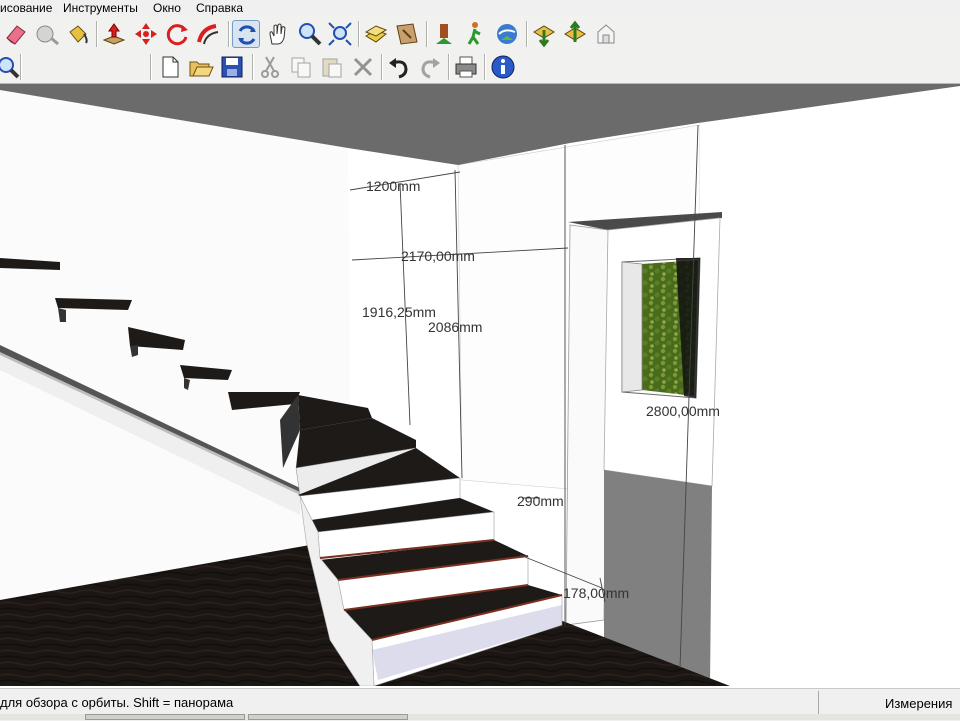 The height and width of the screenshot is (721, 960). I want to click on measurements-label: Измерения, so click(919, 703).